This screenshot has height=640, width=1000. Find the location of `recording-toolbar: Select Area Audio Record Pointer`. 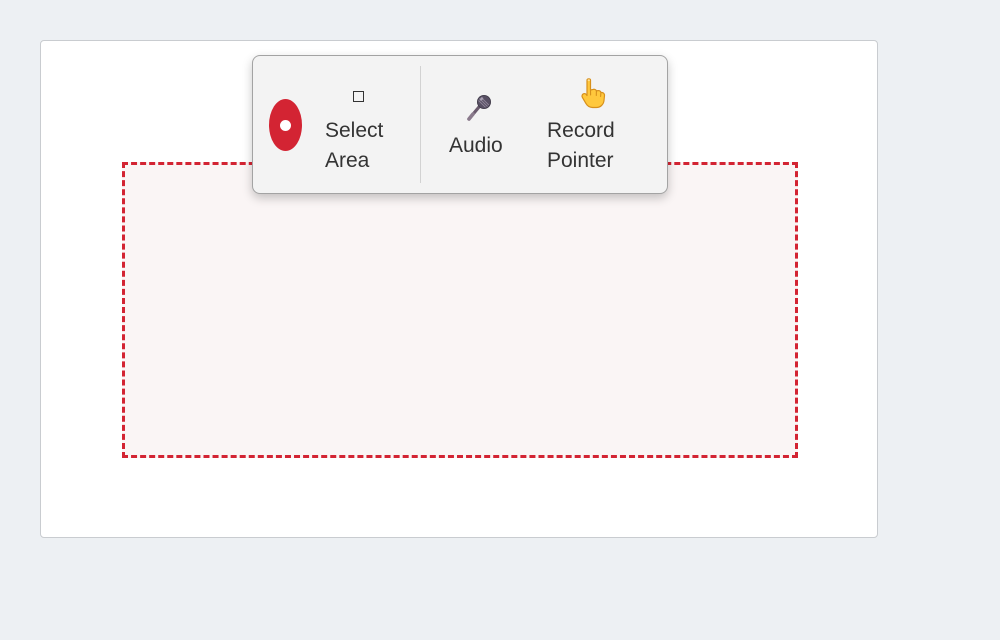

recording-toolbar: Select Area Audio Record Pointer is located at coordinates (460, 124).